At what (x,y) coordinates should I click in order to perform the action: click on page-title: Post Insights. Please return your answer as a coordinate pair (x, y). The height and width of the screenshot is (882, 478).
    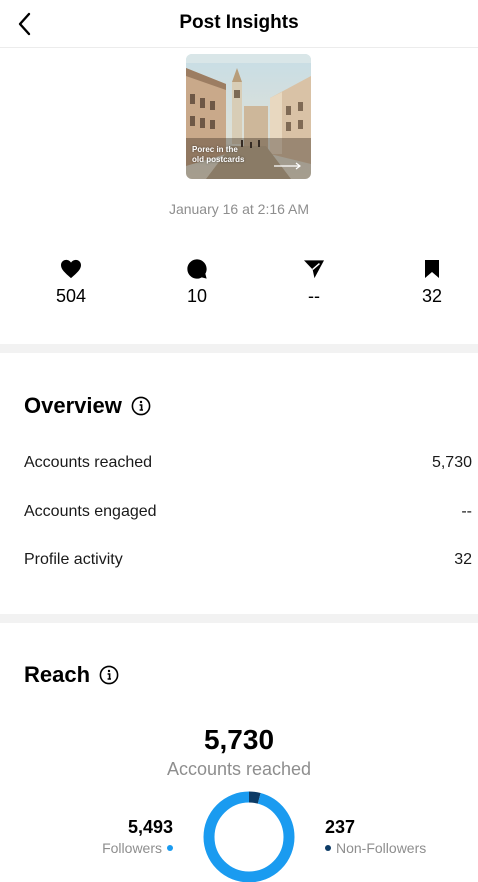
    Looking at the image, I should click on (239, 22).